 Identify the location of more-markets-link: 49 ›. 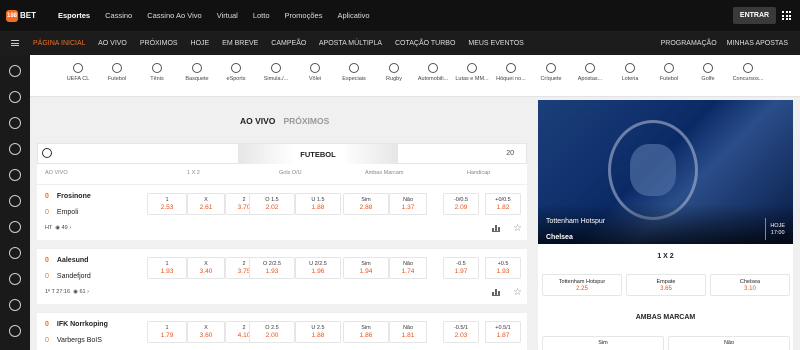
(66, 228).